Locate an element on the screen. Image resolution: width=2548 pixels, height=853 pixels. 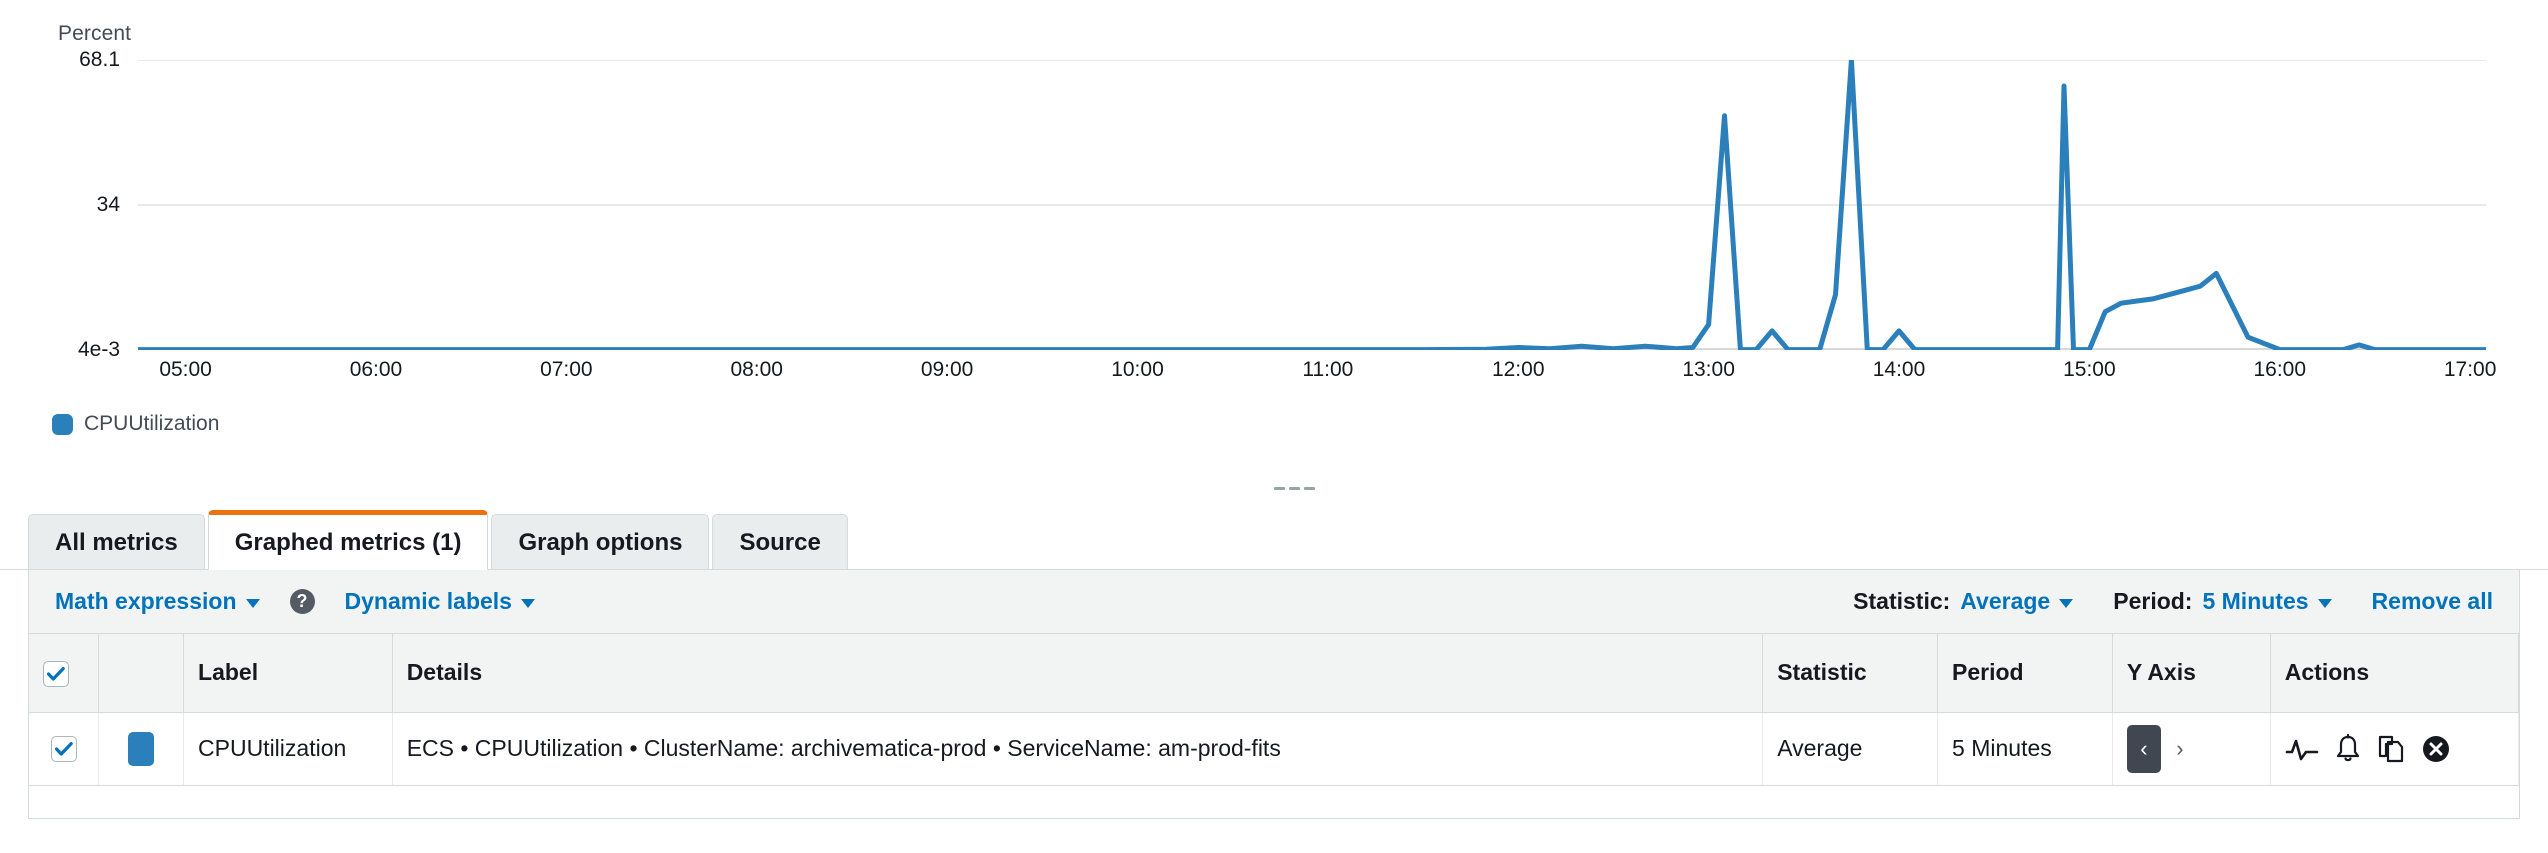
period-value-label: 5 Minutes is located at coordinates (2255, 601).